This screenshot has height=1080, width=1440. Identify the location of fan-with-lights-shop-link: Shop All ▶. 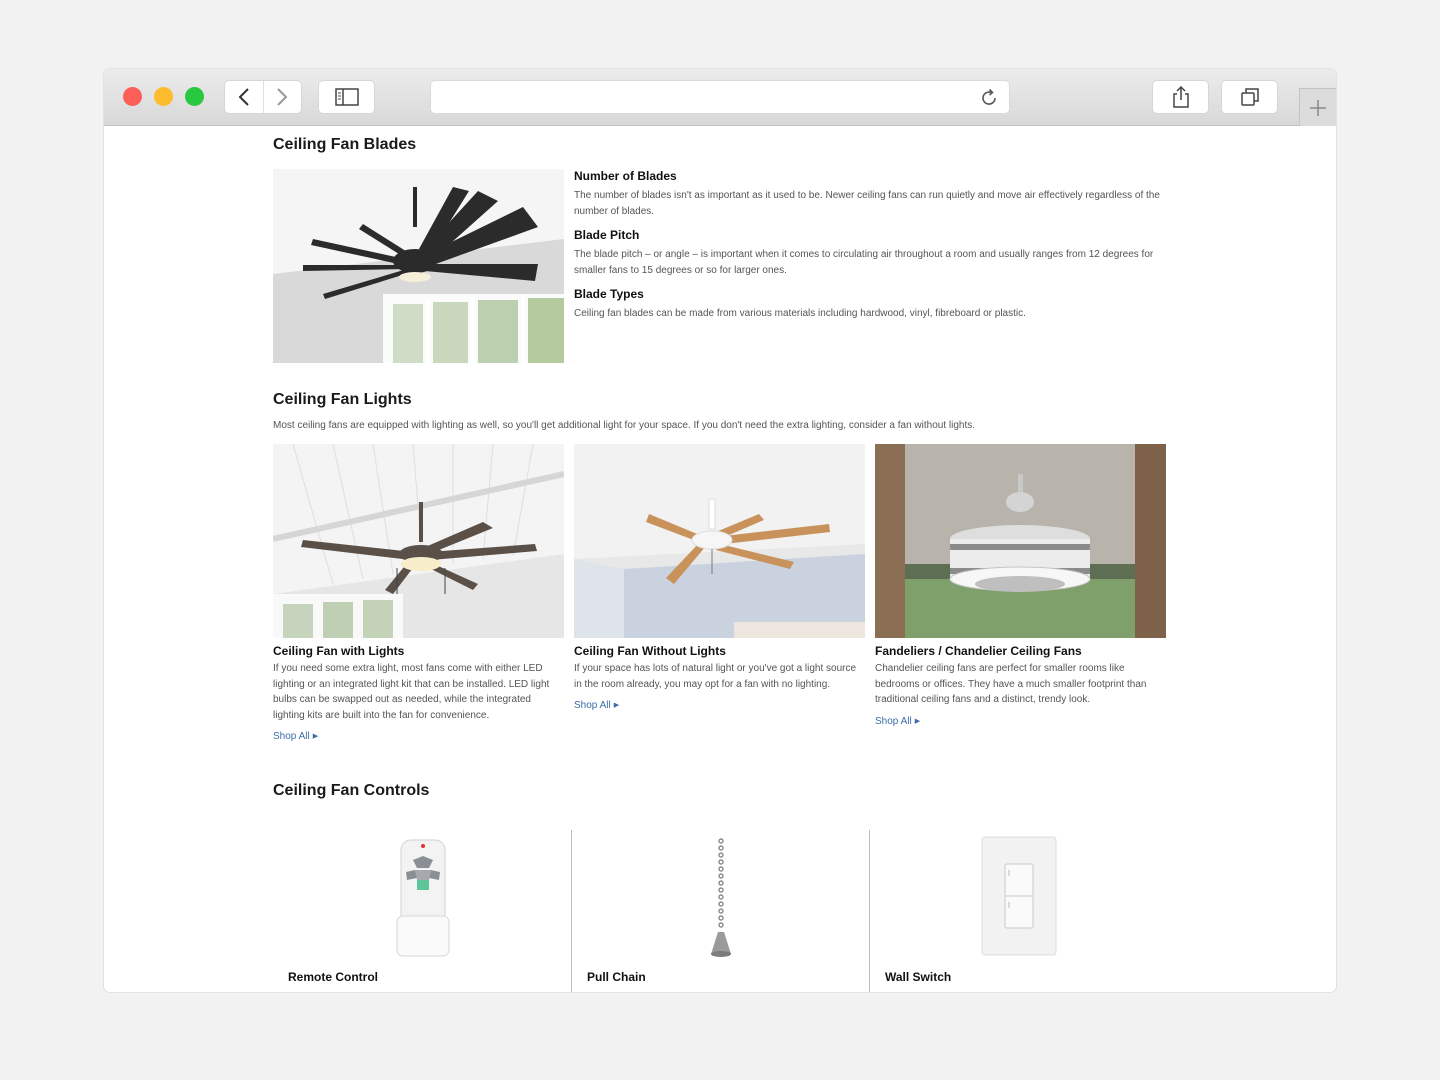
(295, 736).